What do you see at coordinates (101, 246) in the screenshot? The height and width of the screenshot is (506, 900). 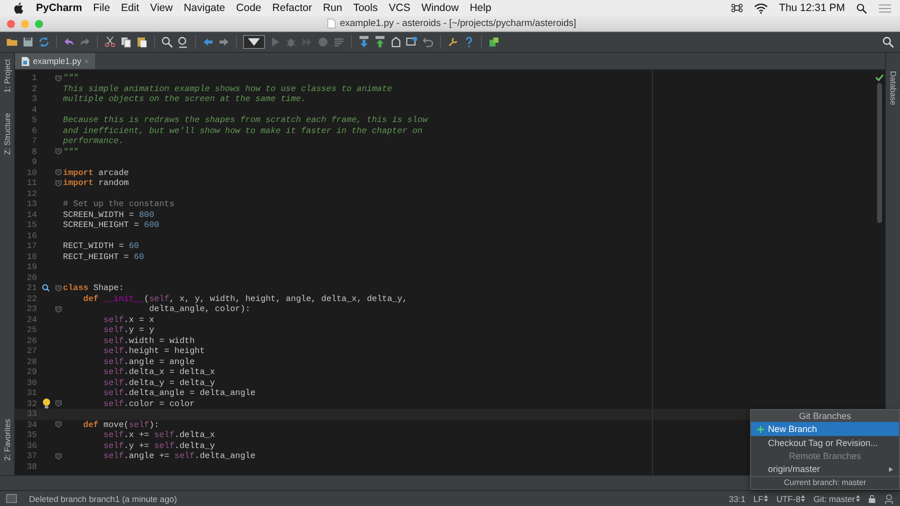 I see `code-line: RECT_WIDTH = 60` at bounding box center [101, 246].